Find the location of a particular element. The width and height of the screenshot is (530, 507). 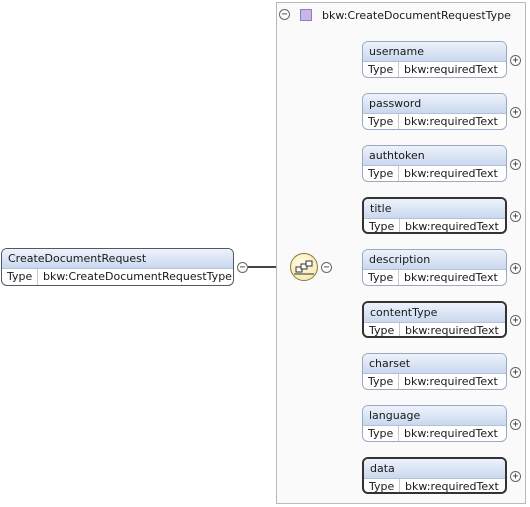

element-name: username is located at coordinates (434, 52).